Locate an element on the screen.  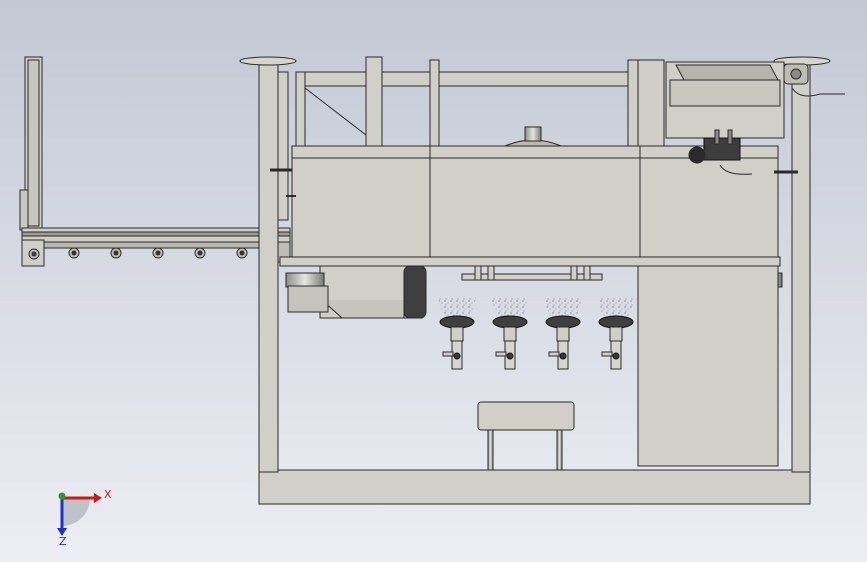
base-plate is located at coordinates (534, 487).